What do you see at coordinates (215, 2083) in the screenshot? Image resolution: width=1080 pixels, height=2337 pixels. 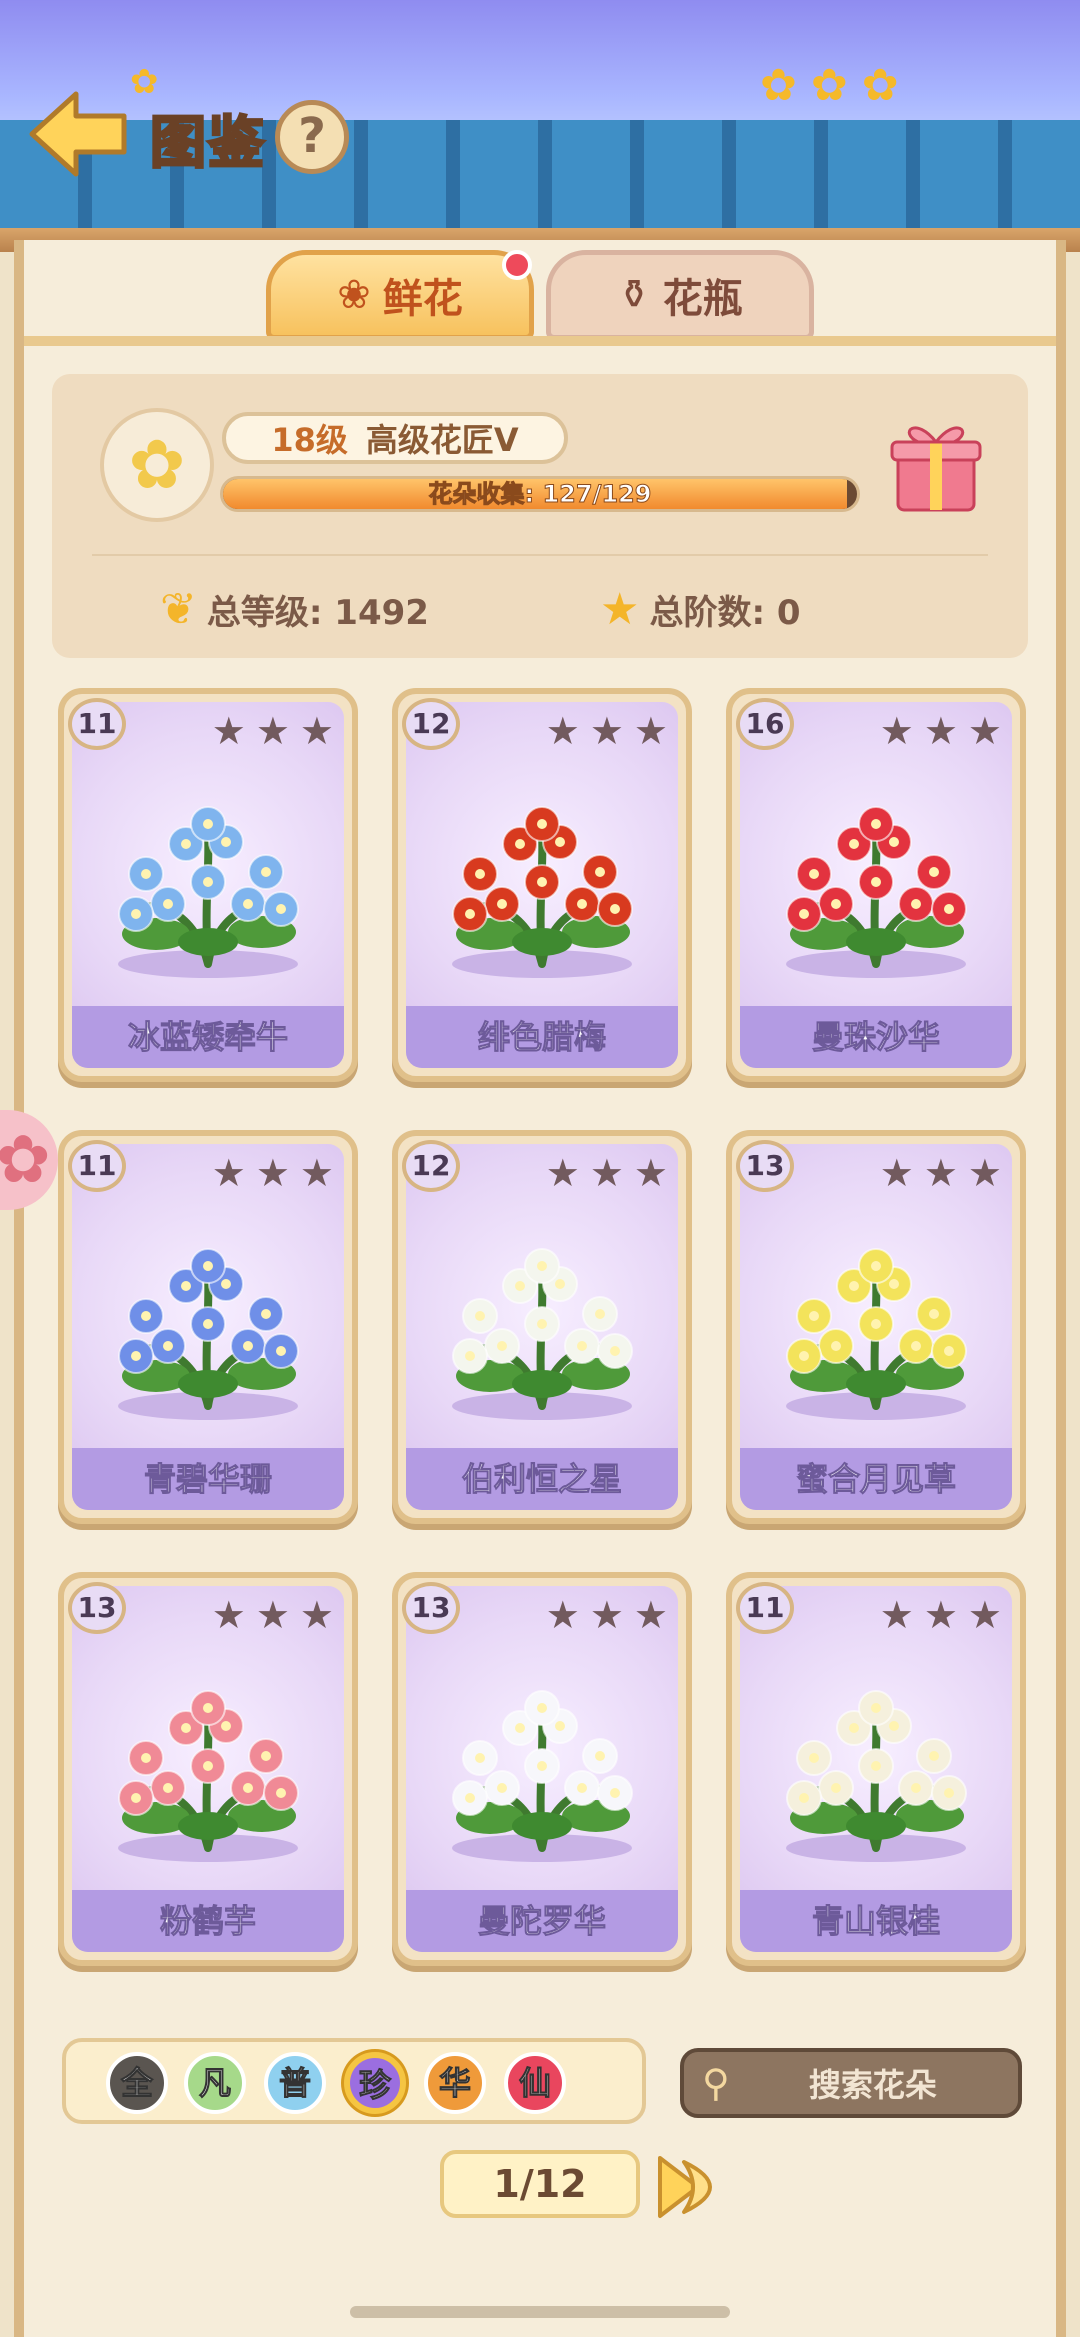 I see `rarity-filter-button: 凡` at bounding box center [215, 2083].